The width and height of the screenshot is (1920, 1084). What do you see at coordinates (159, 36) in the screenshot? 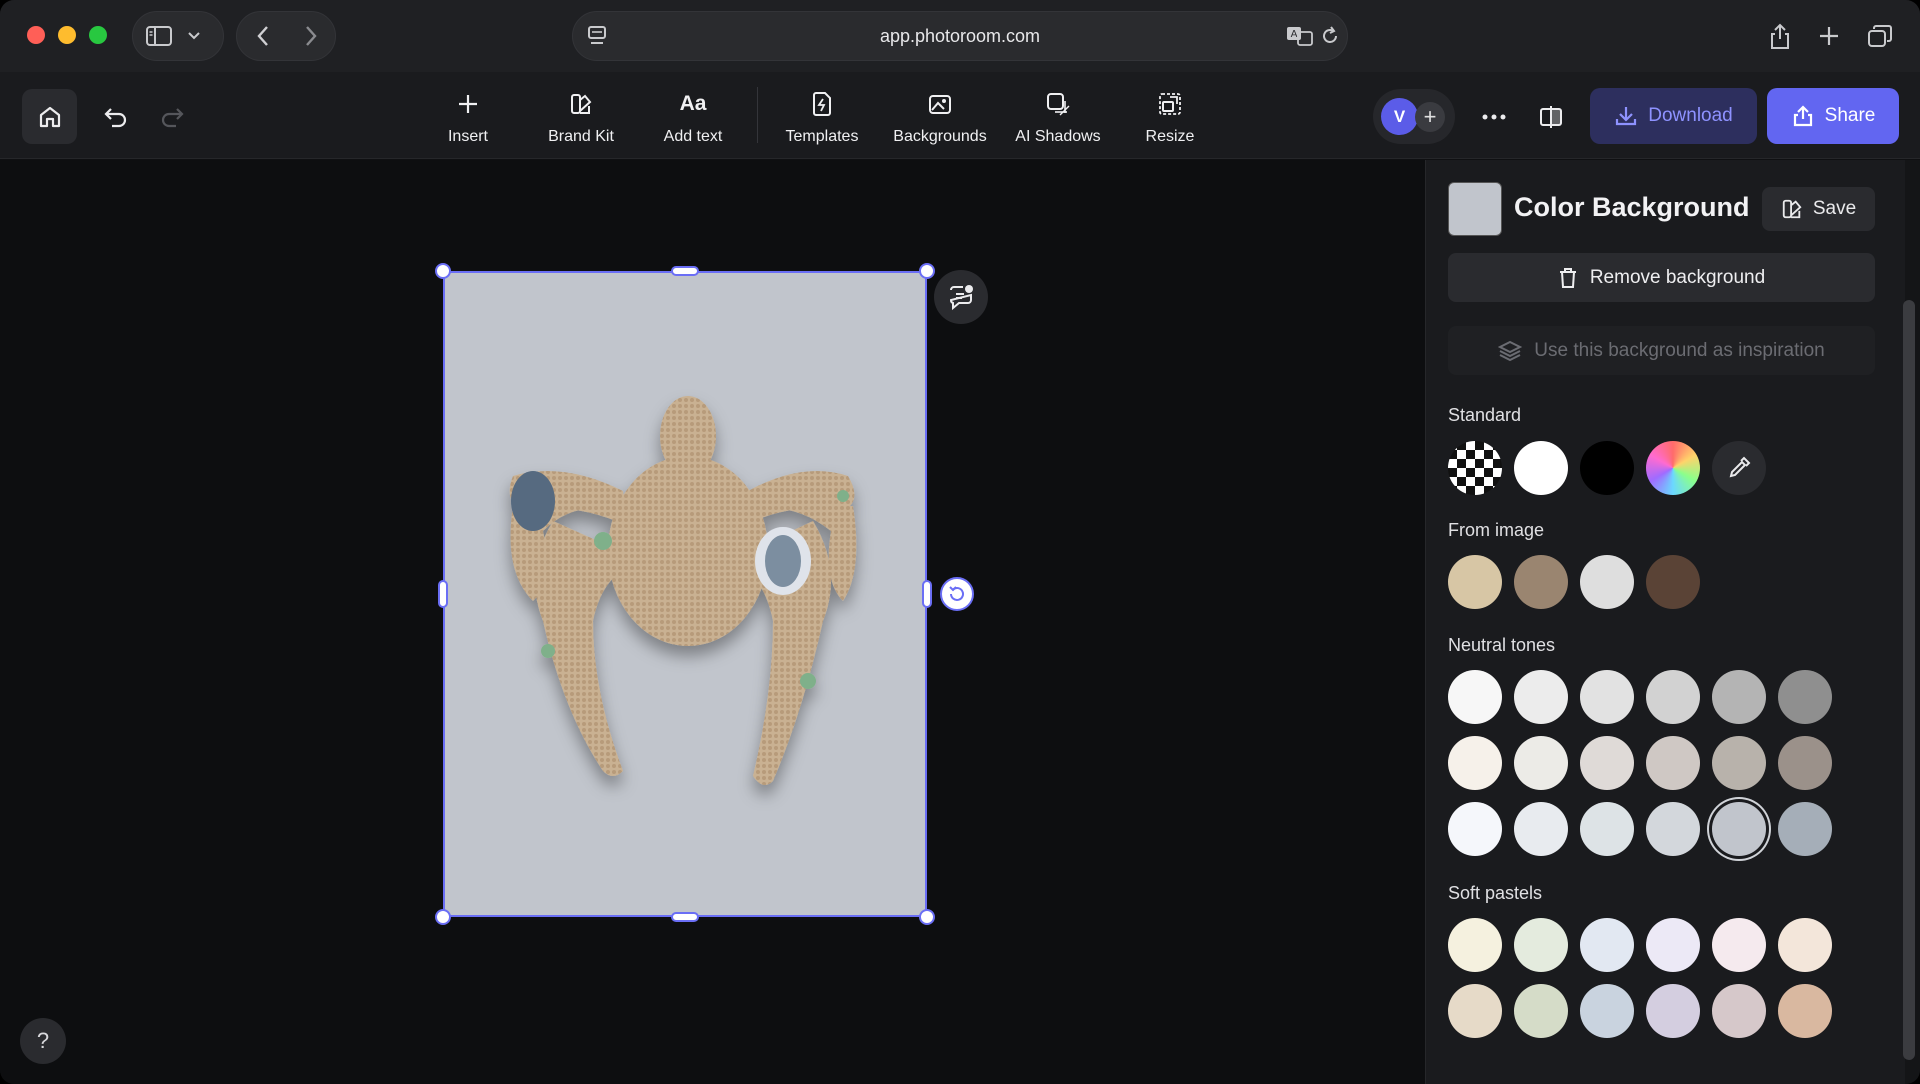
I see `sidebar-icon` at bounding box center [159, 36].